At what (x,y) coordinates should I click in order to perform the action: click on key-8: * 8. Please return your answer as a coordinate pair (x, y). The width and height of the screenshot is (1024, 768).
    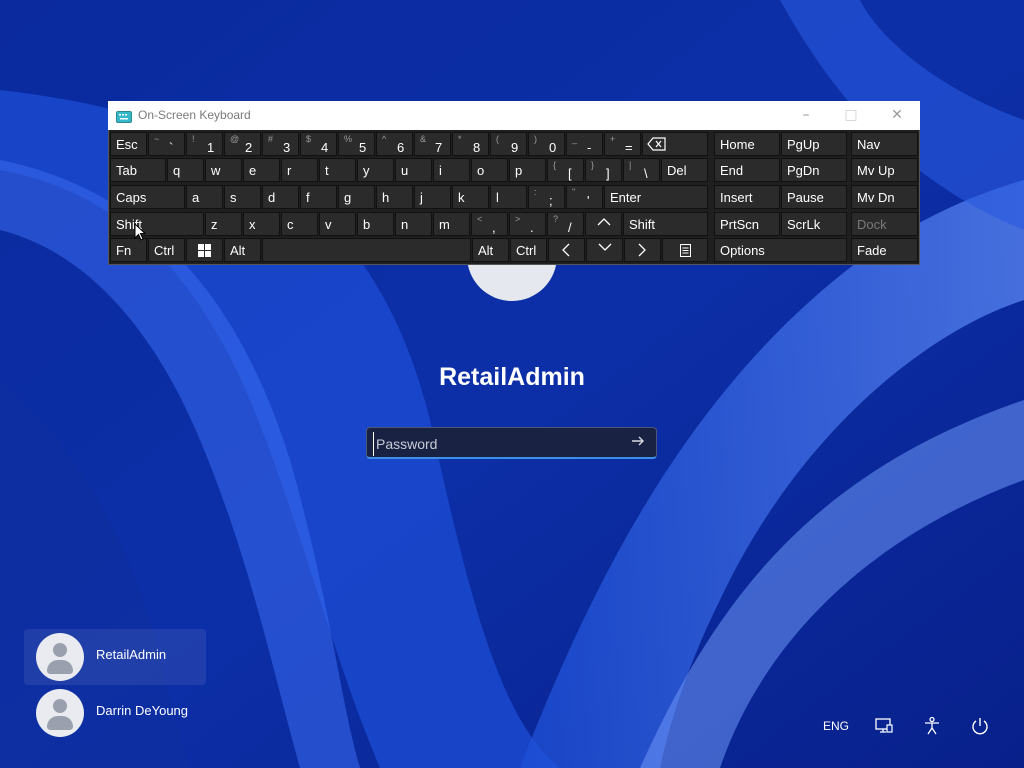
    Looking at the image, I should click on (470, 144).